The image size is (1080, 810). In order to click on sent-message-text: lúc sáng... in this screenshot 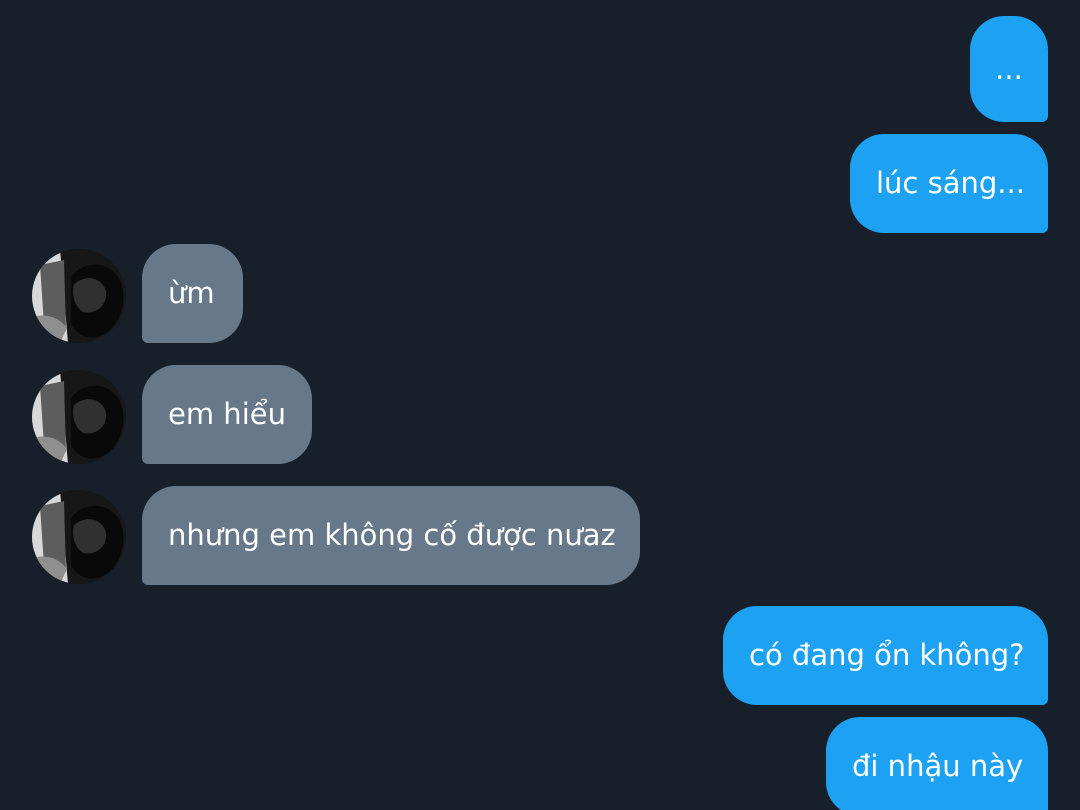, I will do `click(950, 183)`.